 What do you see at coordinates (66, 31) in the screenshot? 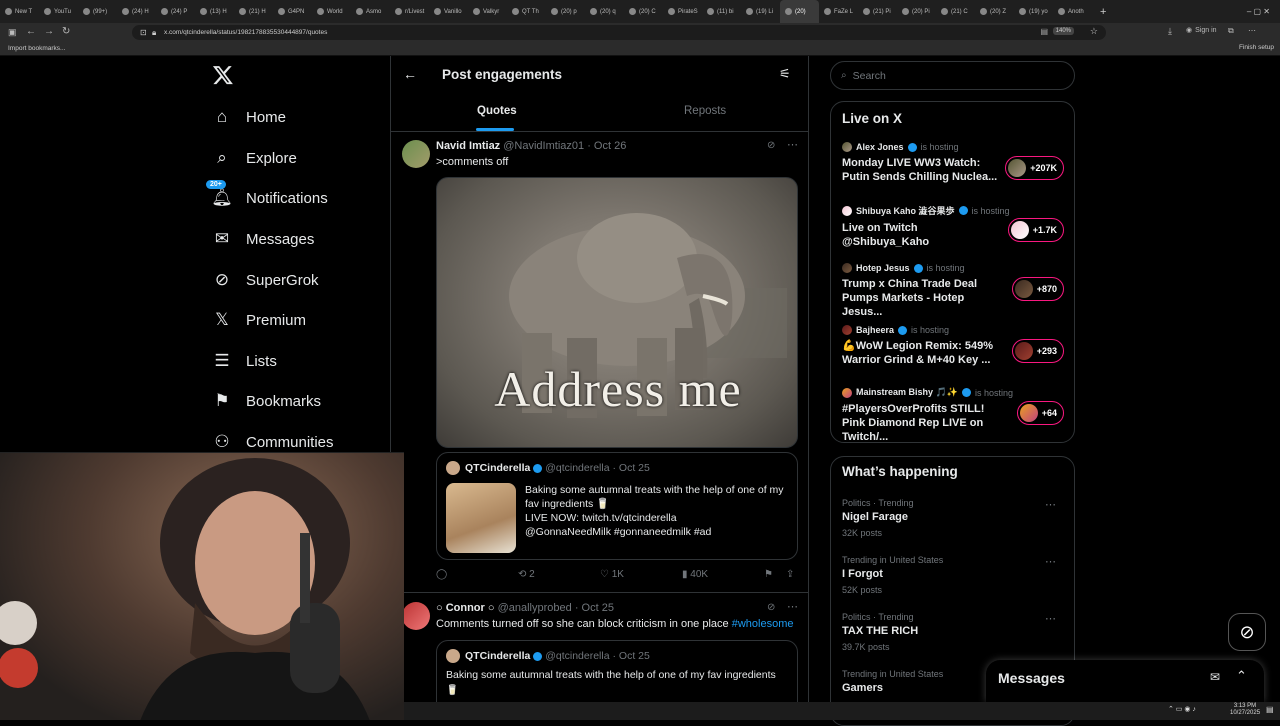
I see `reload-icon: ↻` at bounding box center [66, 31].